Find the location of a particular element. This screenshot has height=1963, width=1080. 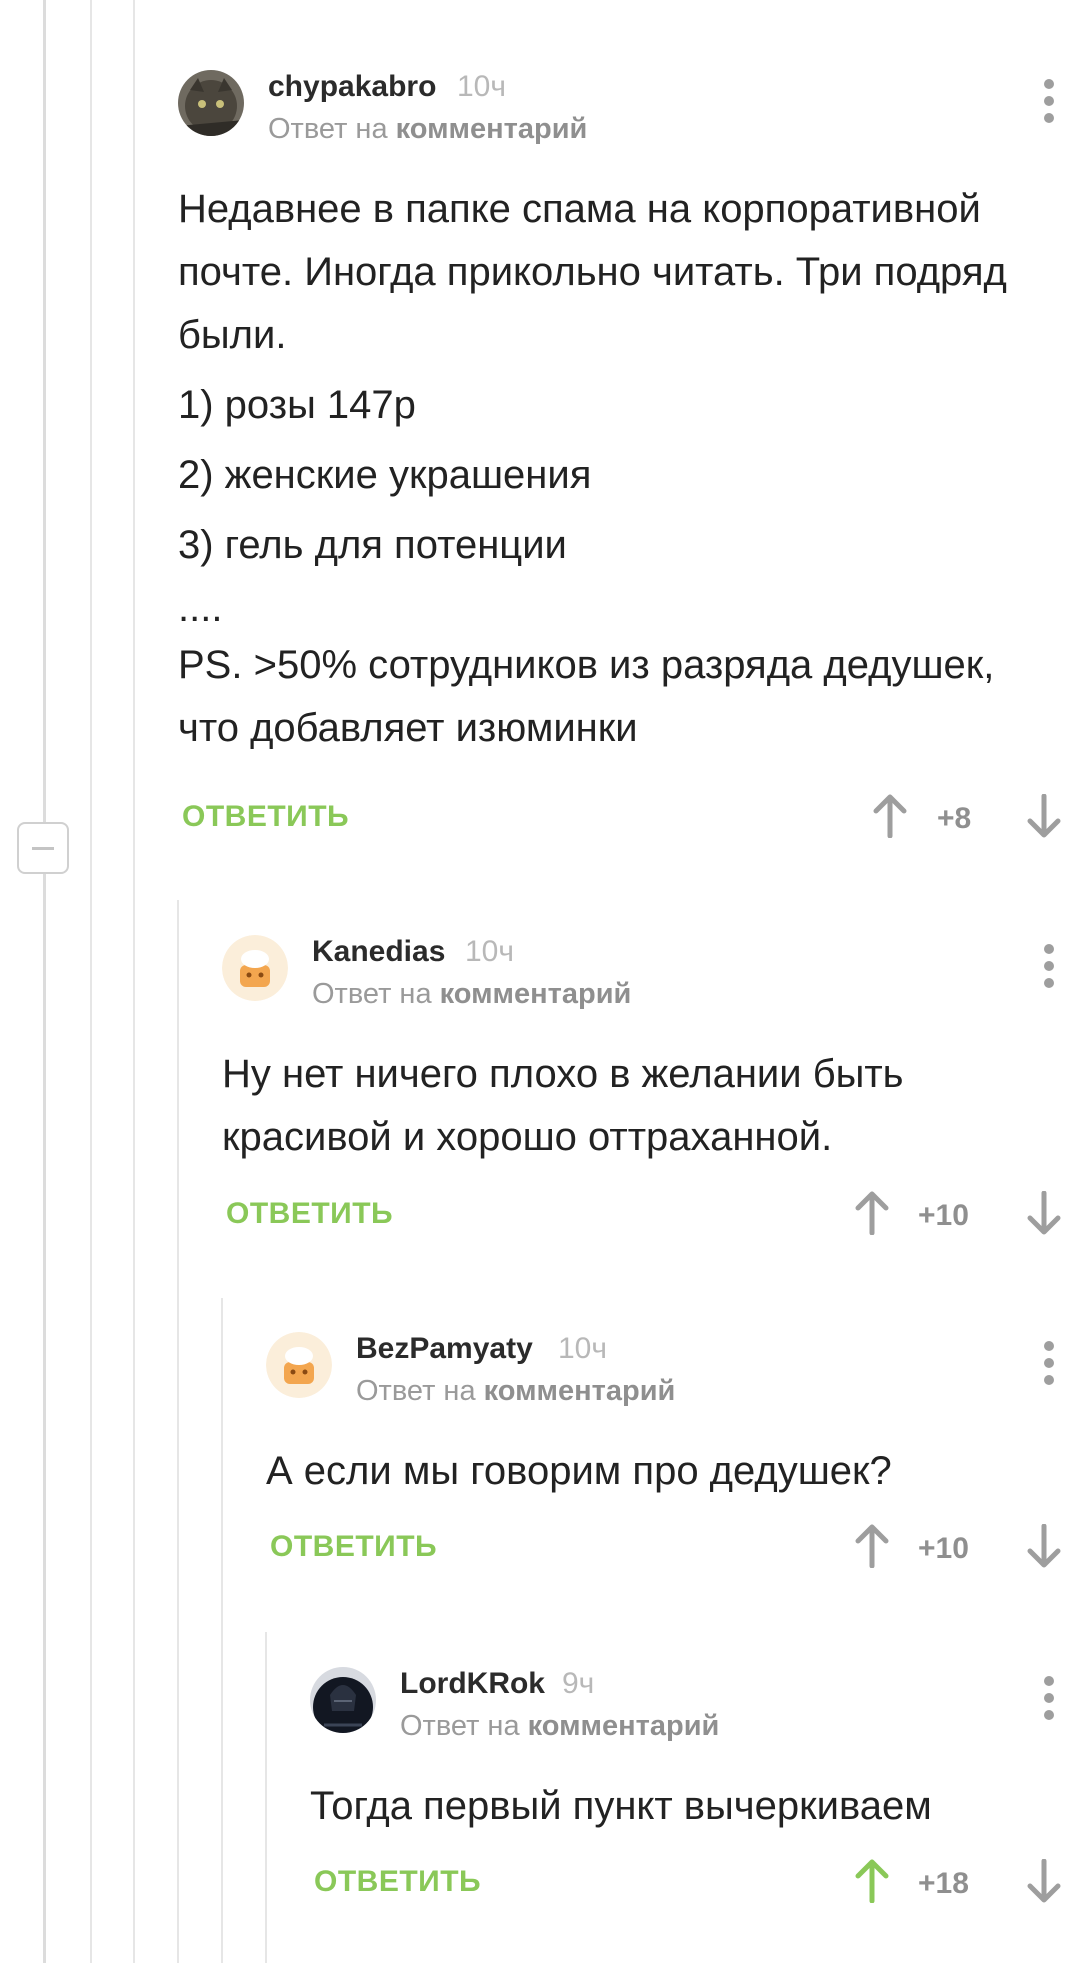

comment-paragraph: 1) розы 147р is located at coordinates (297, 405).